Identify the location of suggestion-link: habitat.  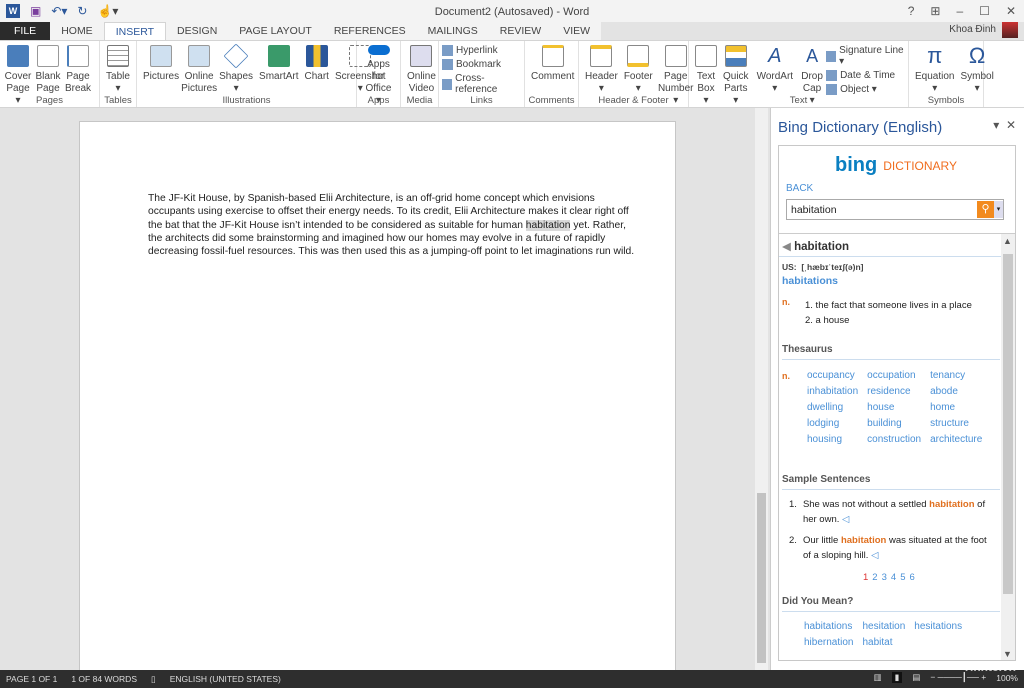
(883, 642).